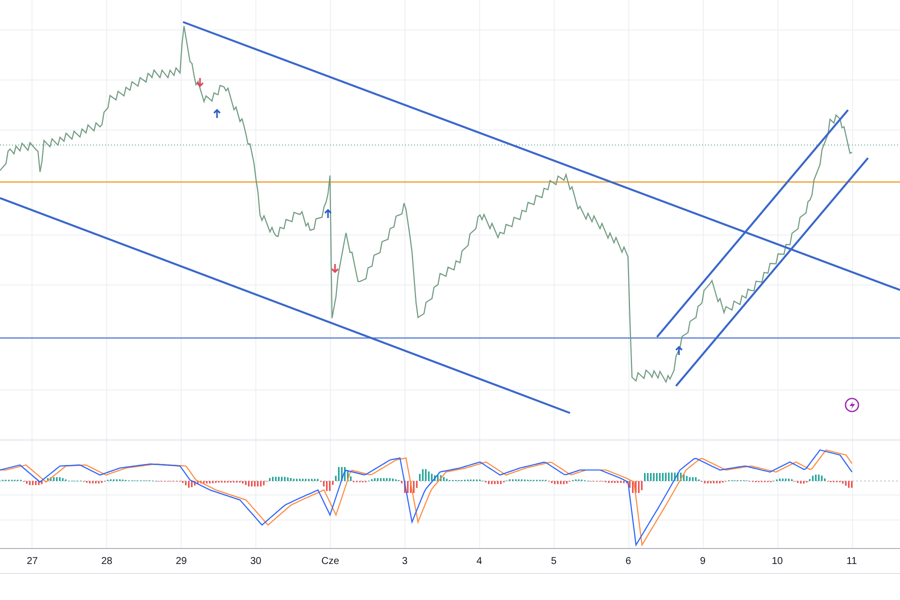 This screenshot has width=900, height=600. What do you see at coordinates (181, 561) in the screenshot?
I see `time-axis-label: 29` at bounding box center [181, 561].